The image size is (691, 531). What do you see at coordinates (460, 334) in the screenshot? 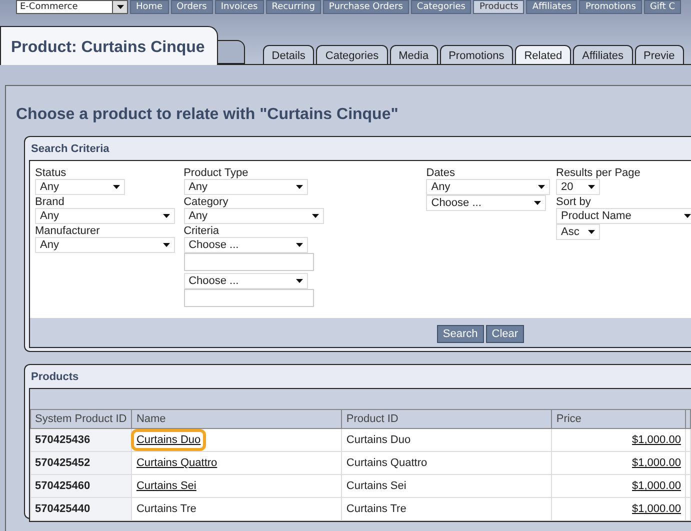
I see `action-button: Search` at bounding box center [460, 334].